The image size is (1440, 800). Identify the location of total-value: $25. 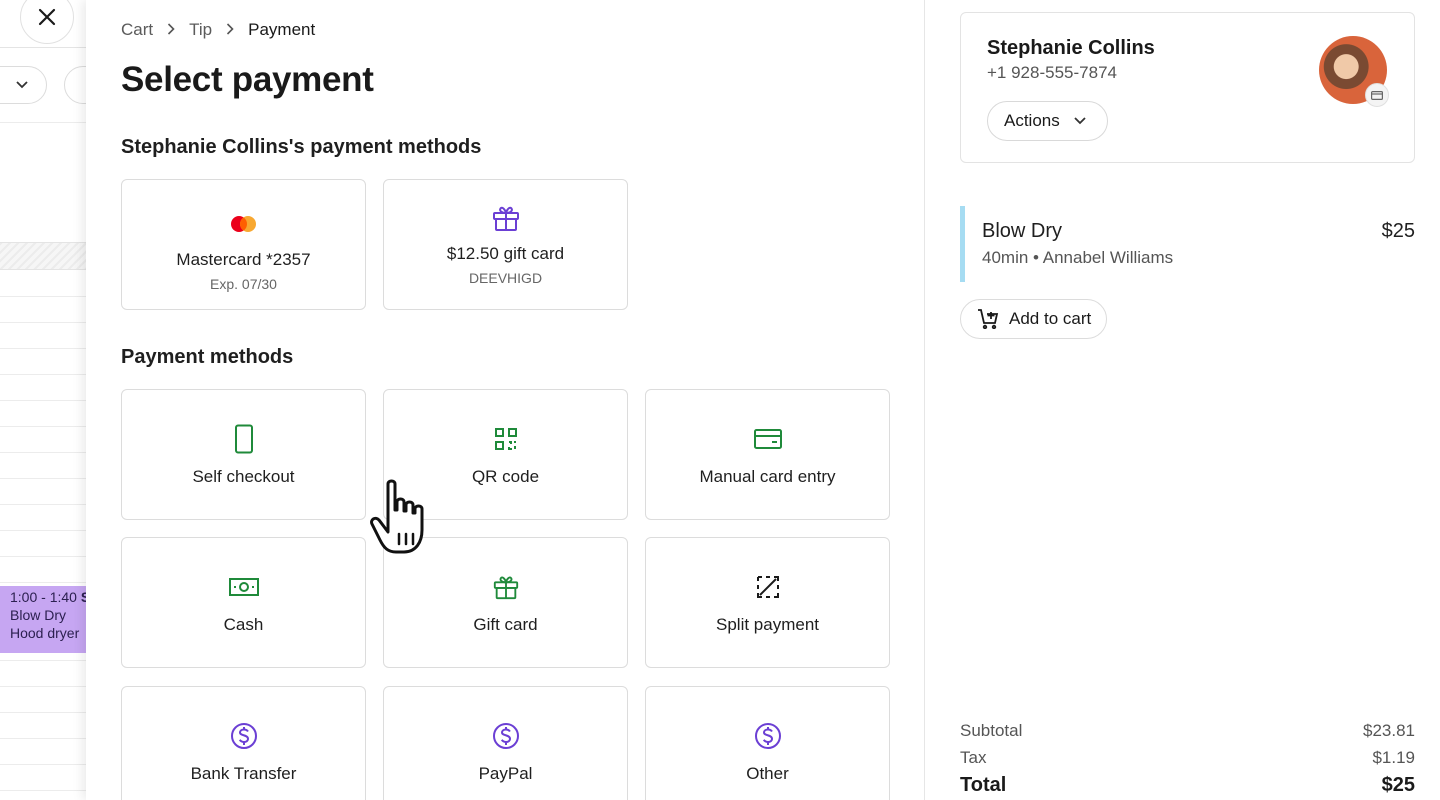
(1398, 785).